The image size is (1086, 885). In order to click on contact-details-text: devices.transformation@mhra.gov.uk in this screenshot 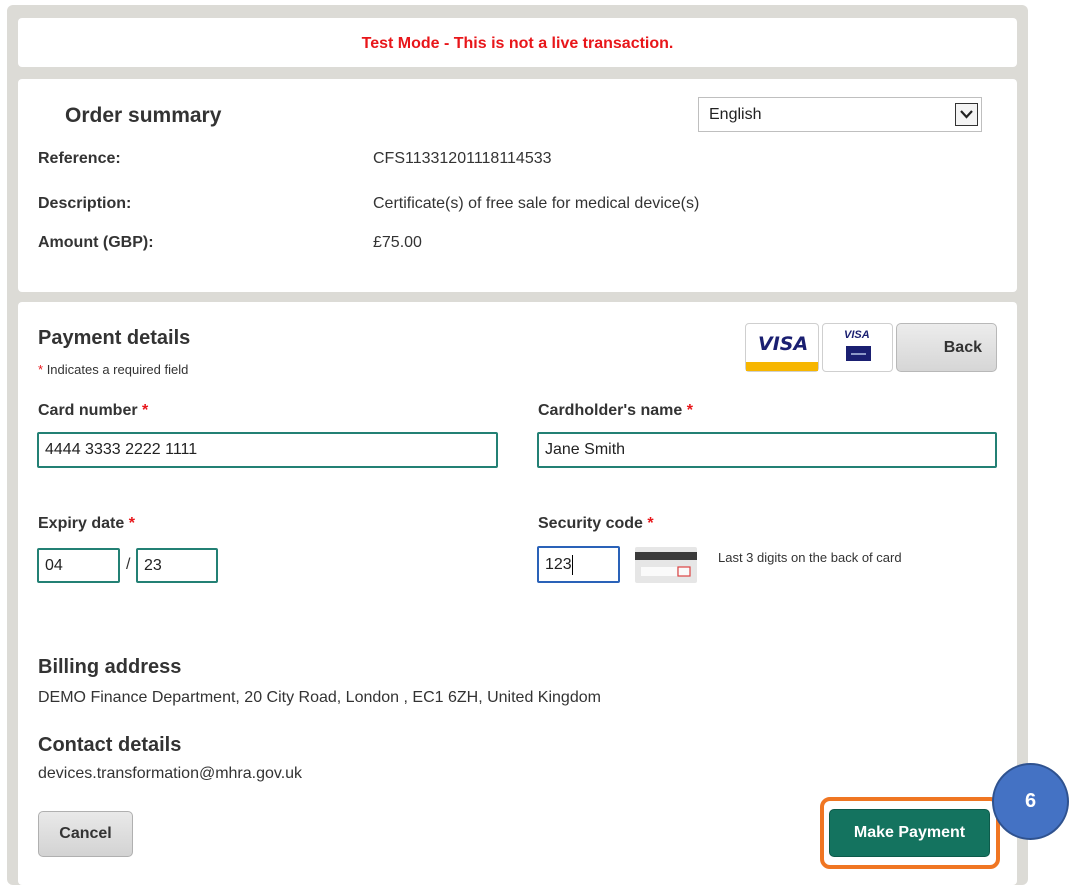, I will do `click(170, 773)`.